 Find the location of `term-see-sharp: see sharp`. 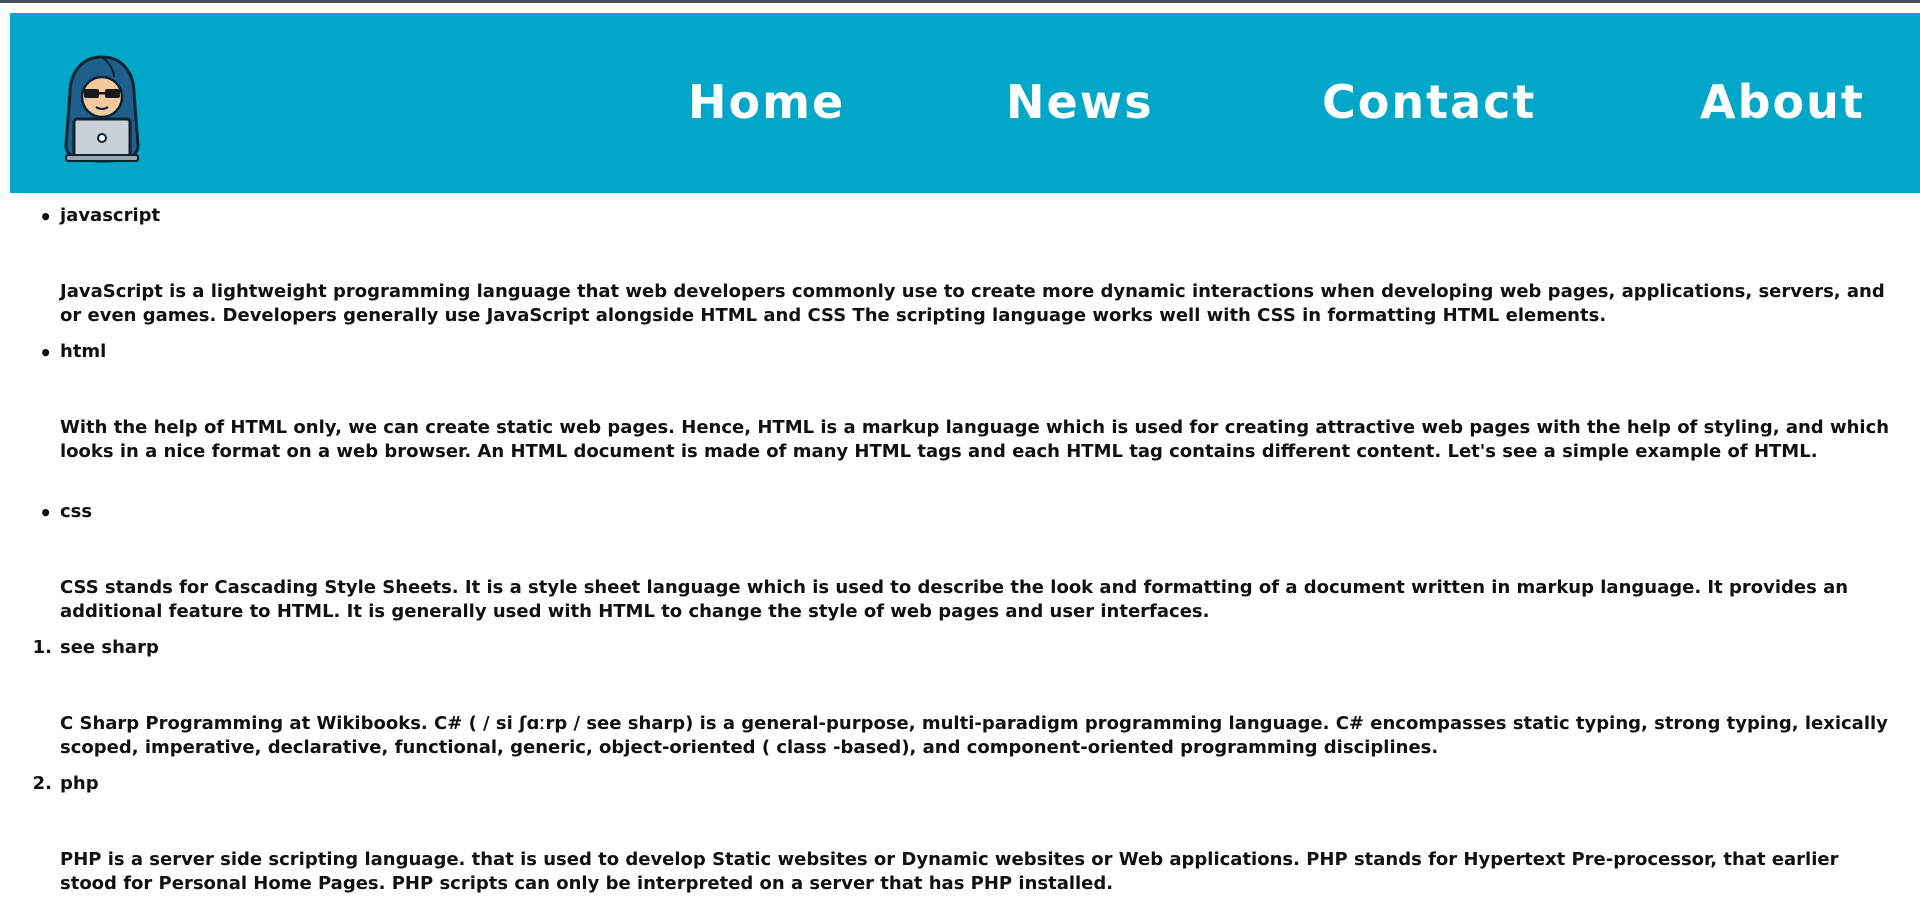

term-see-sharp: see sharp is located at coordinates (109, 647).